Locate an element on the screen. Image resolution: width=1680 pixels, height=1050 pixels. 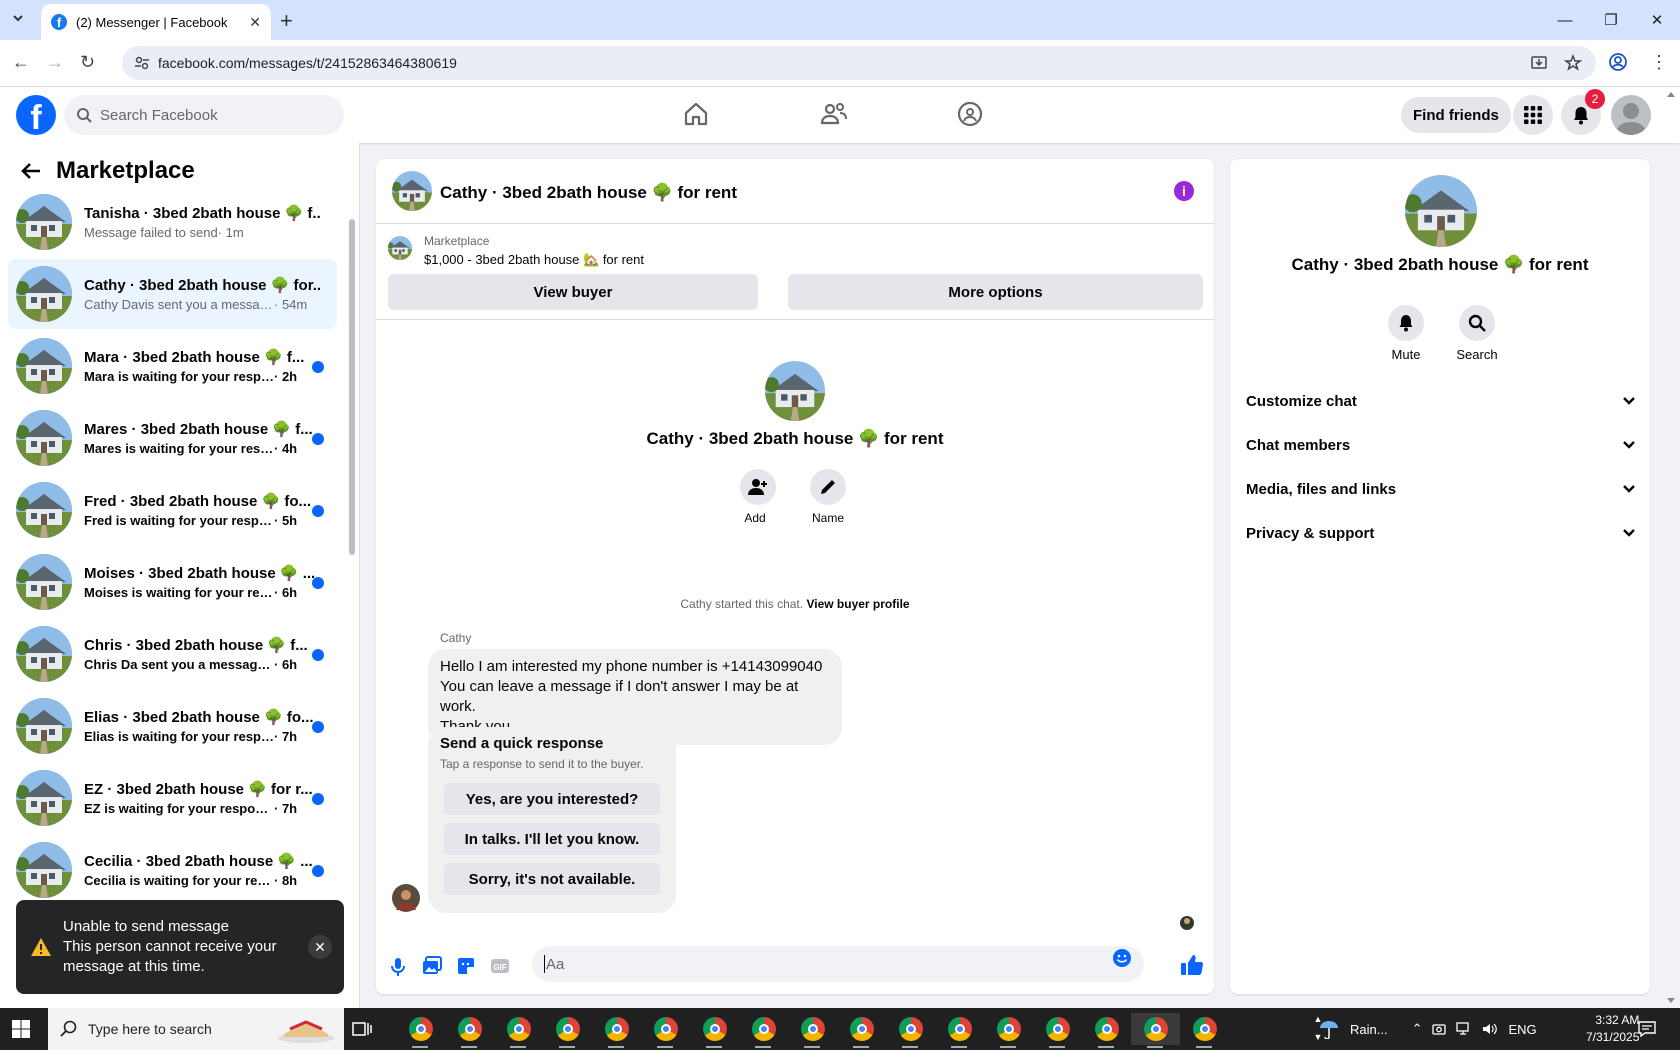
language-indicator: ENG is located at coordinates (1522, 1029).